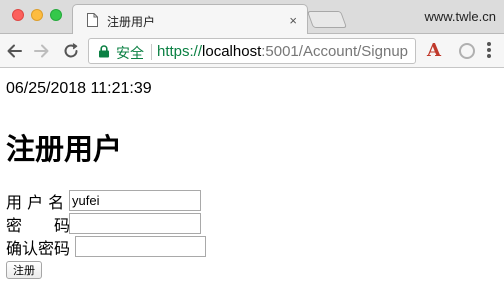  I want to click on maximize-window-button, so click(56, 15).